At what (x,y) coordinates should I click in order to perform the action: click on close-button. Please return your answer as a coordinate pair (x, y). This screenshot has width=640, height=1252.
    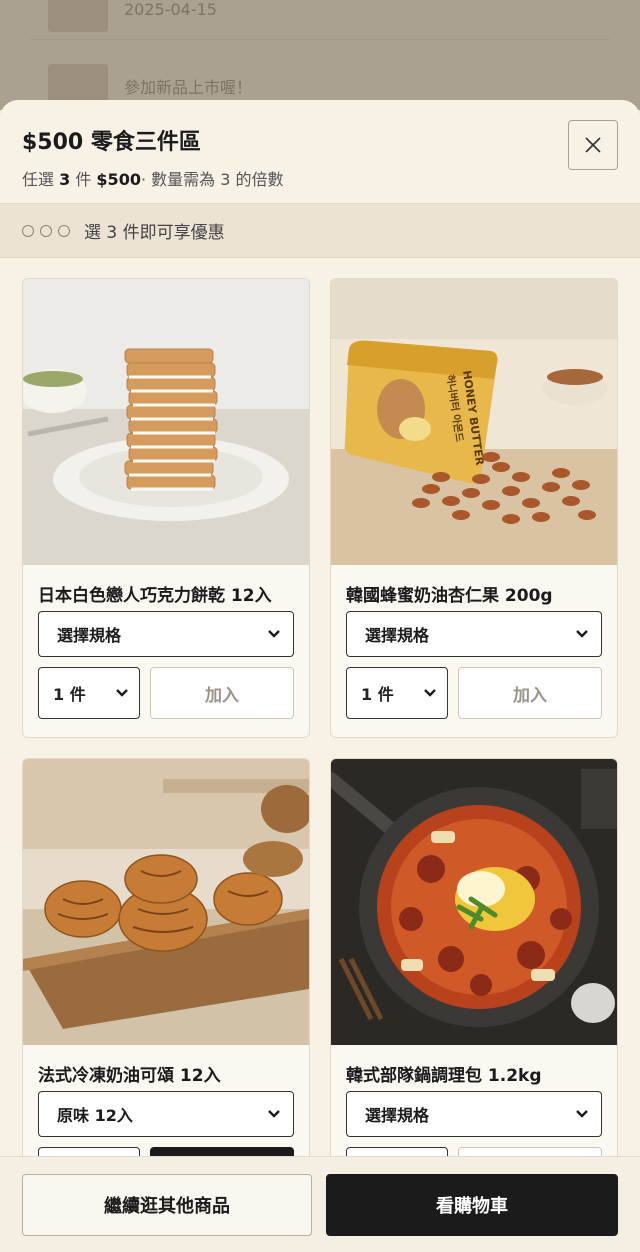
    Looking at the image, I should click on (593, 145).